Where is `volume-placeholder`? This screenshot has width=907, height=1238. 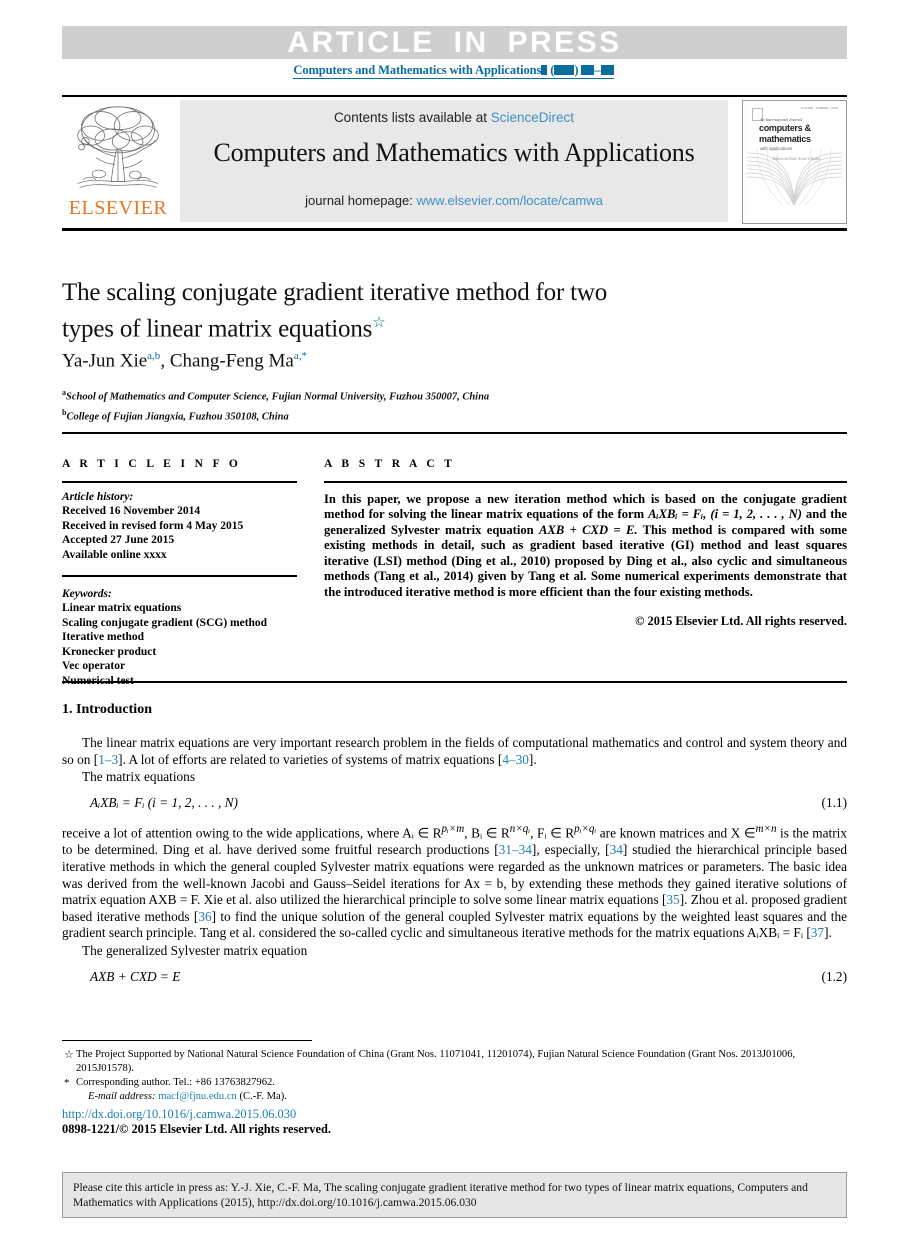 volume-placeholder is located at coordinates (544, 70).